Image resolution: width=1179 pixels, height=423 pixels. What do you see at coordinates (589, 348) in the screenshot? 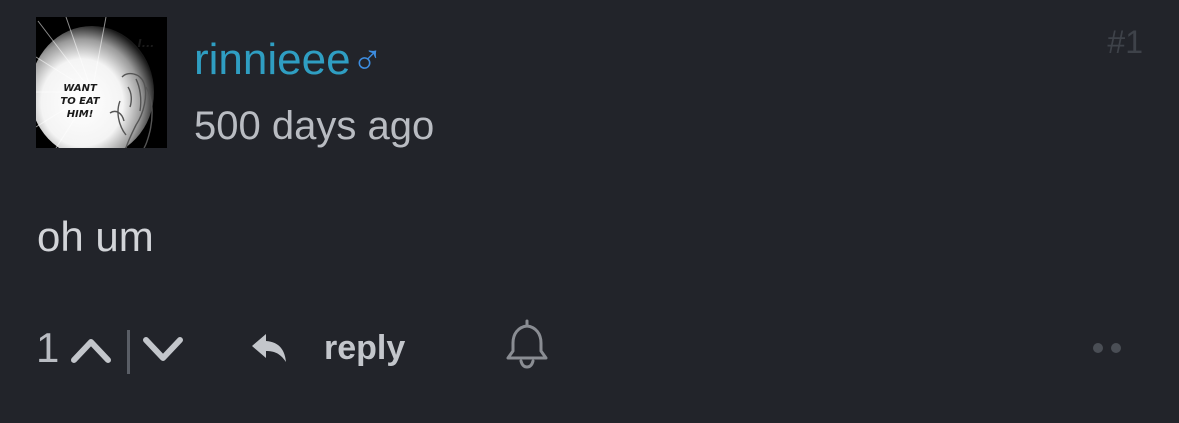
I see `comment-actions: 1 reply` at bounding box center [589, 348].